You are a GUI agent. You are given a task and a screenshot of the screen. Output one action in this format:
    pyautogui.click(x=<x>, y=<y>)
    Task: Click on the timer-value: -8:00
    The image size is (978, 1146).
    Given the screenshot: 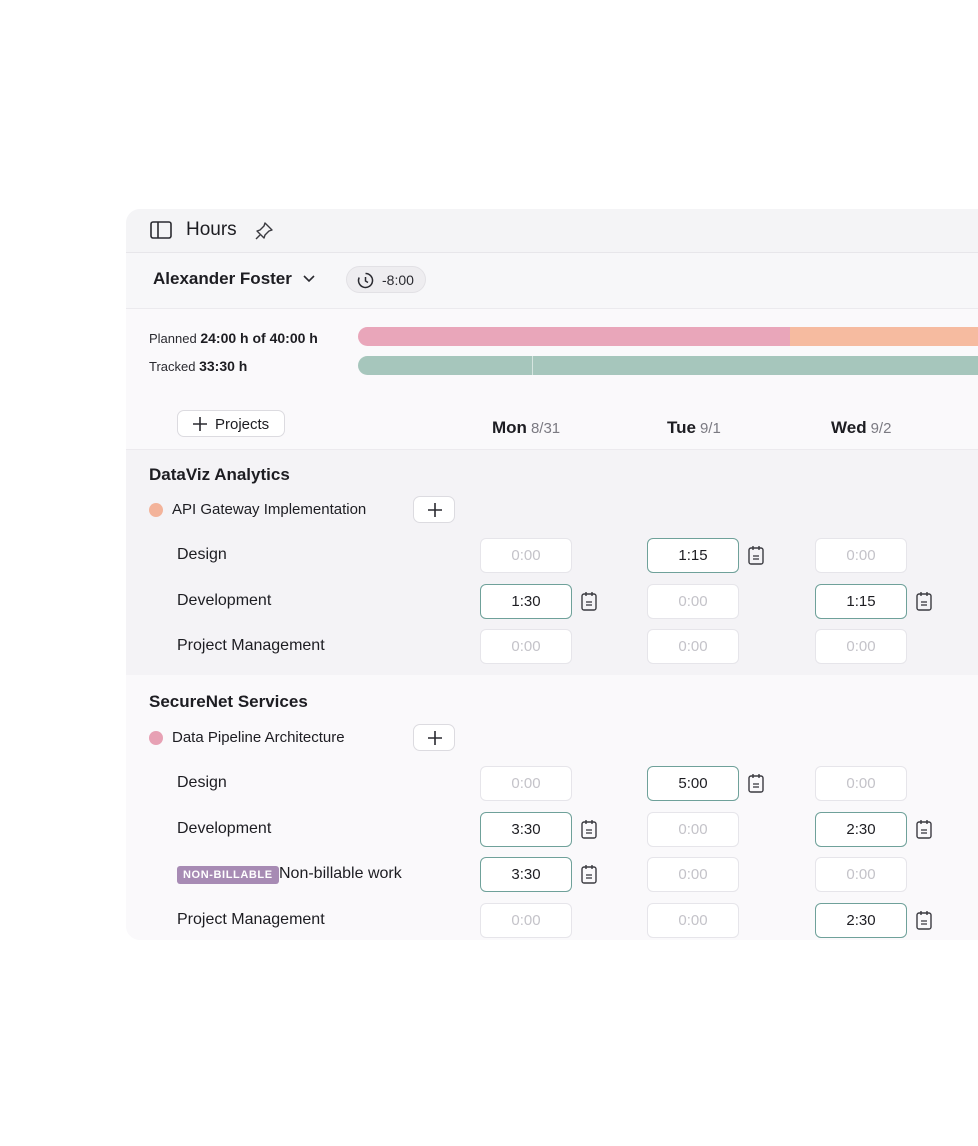 What is the action you would take?
    pyautogui.click(x=398, y=280)
    